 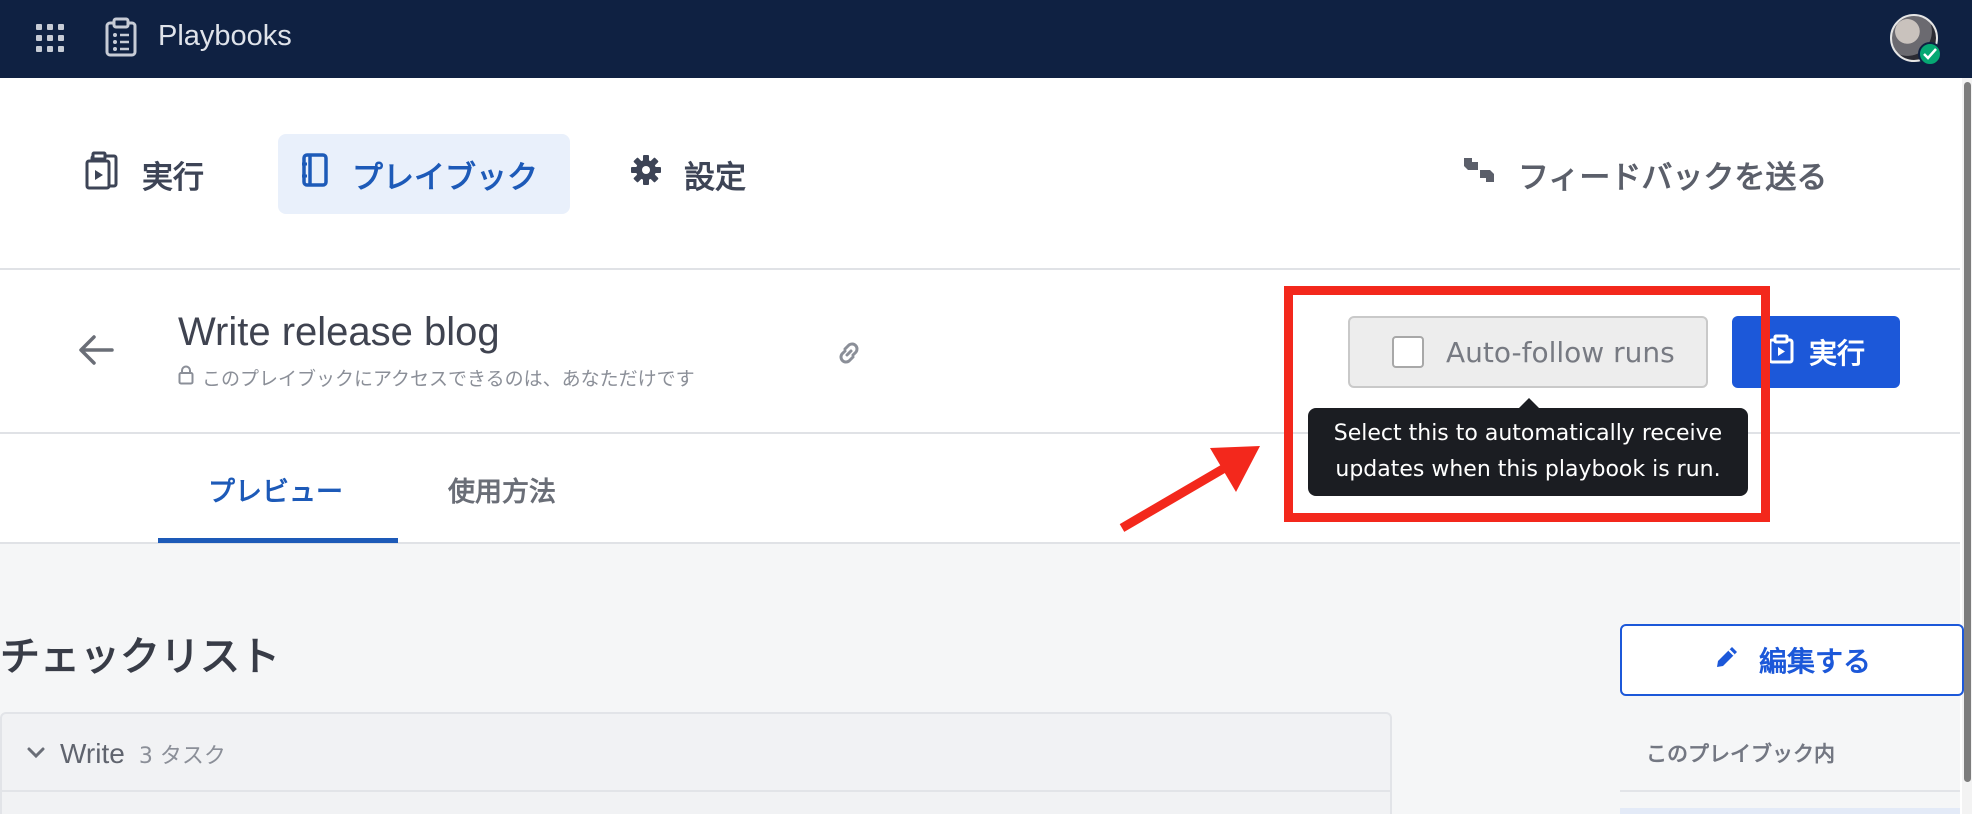 What do you see at coordinates (1790, 791) in the screenshot?
I see `sidebar-divider` at bounding box center [1790, 791].